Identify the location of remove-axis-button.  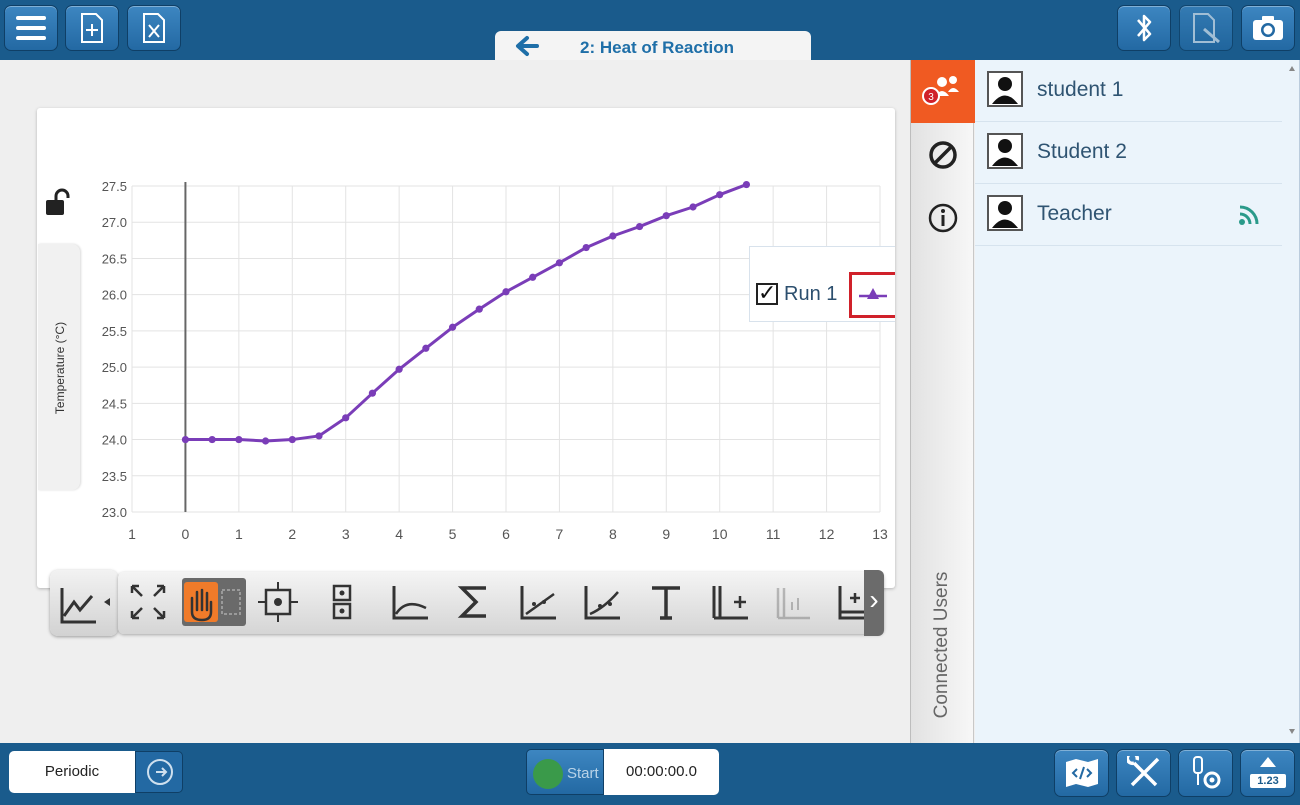
(792, 602).